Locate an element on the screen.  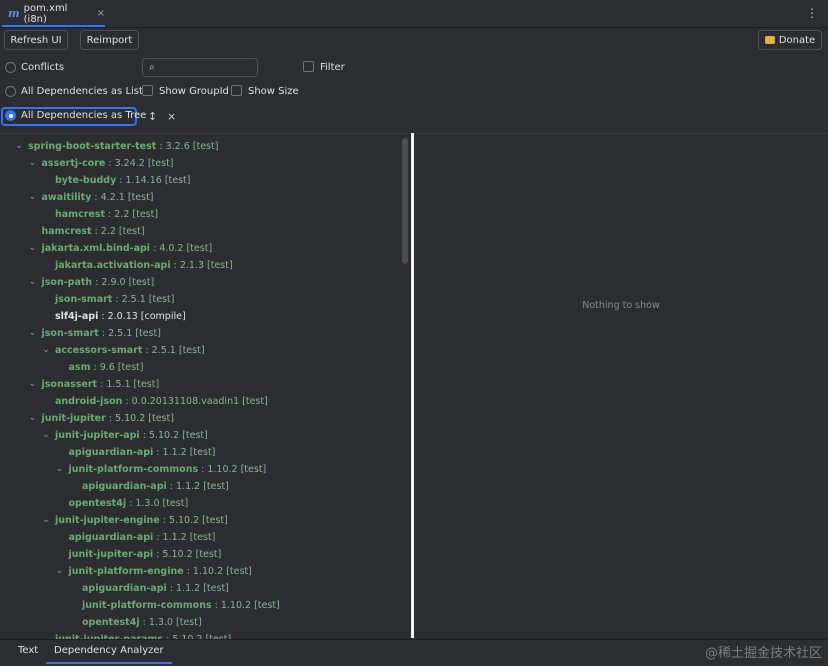
filter-label: Filter is located at coordinates (332, 67).